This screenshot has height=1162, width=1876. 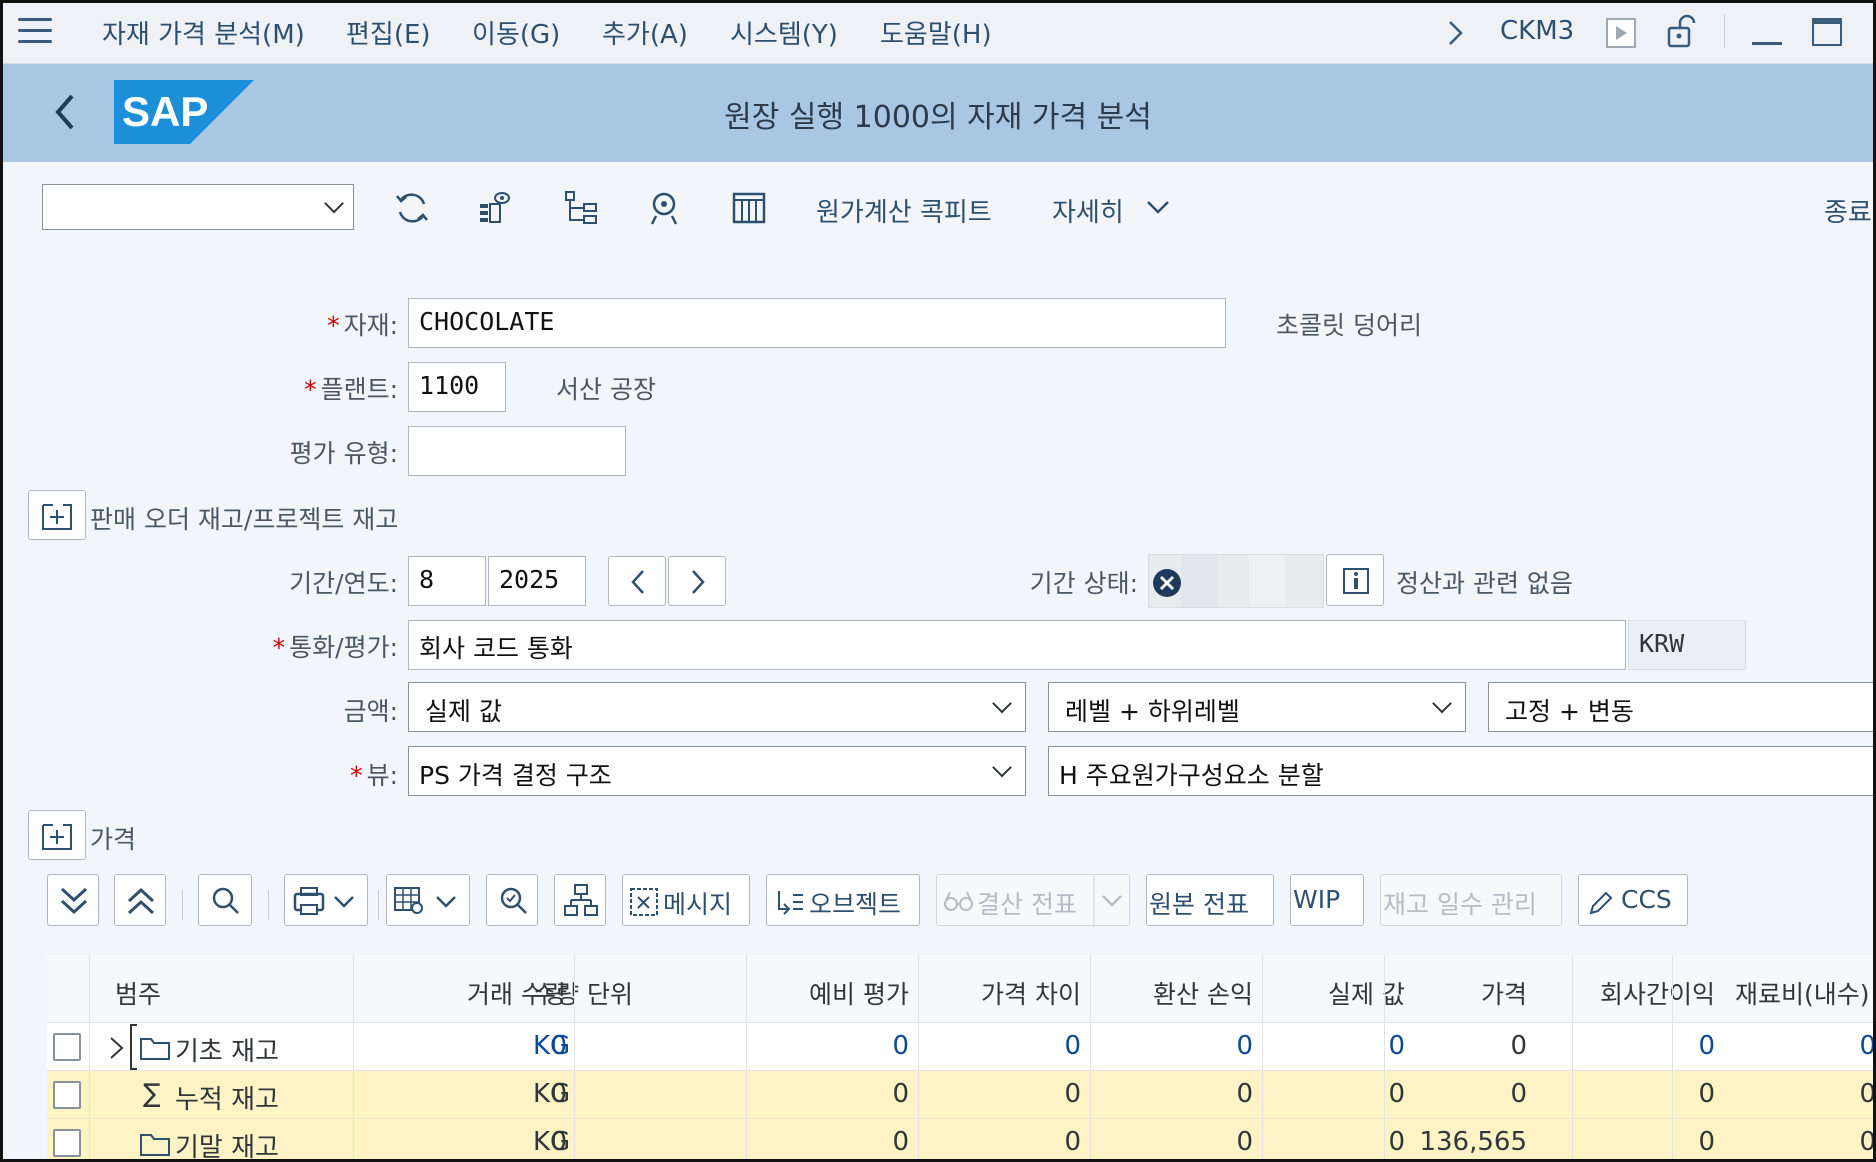 What do you see at coordinates (666, 208) in the screenshot?
I see `settings-tool-icon` at bounding box center [666, 208].